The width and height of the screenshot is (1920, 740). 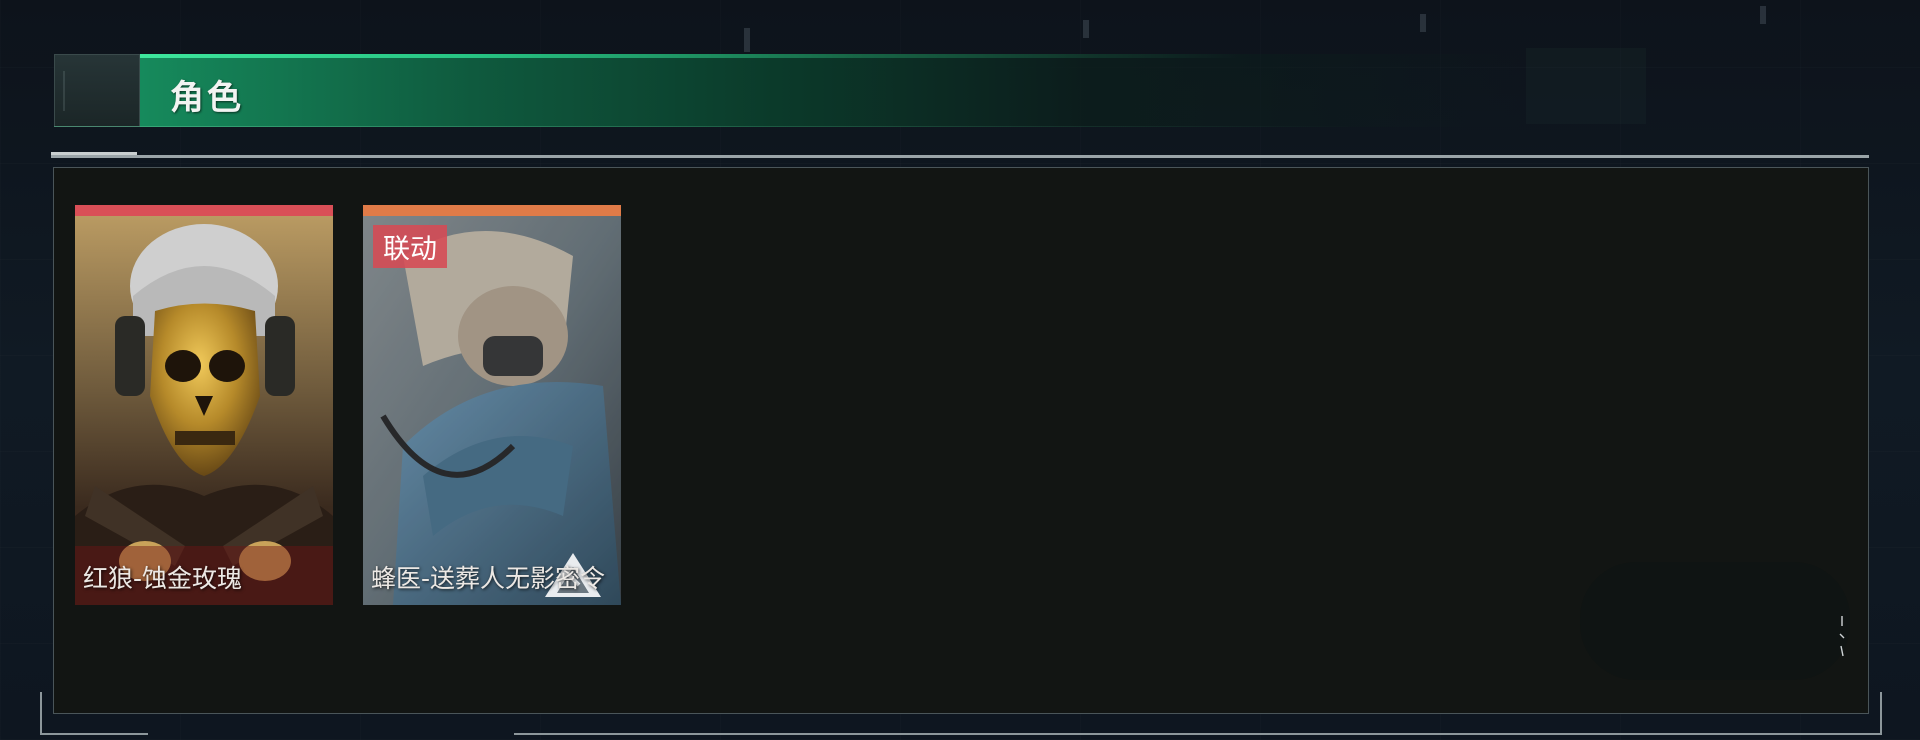 What do you see at coordinates (207, 98) in the screenshot?
I see `section-title: 角色` at bounding box center [207, 98].